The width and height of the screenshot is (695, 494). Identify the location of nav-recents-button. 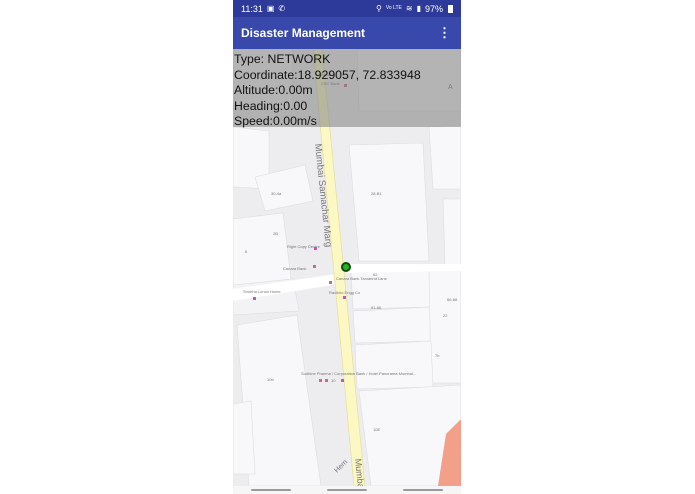
(271, 490).